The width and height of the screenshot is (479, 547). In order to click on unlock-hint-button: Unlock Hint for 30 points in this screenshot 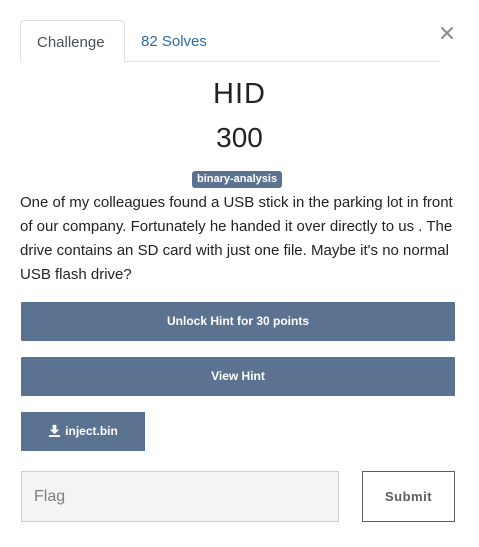, I will do `click(238, 321)`.